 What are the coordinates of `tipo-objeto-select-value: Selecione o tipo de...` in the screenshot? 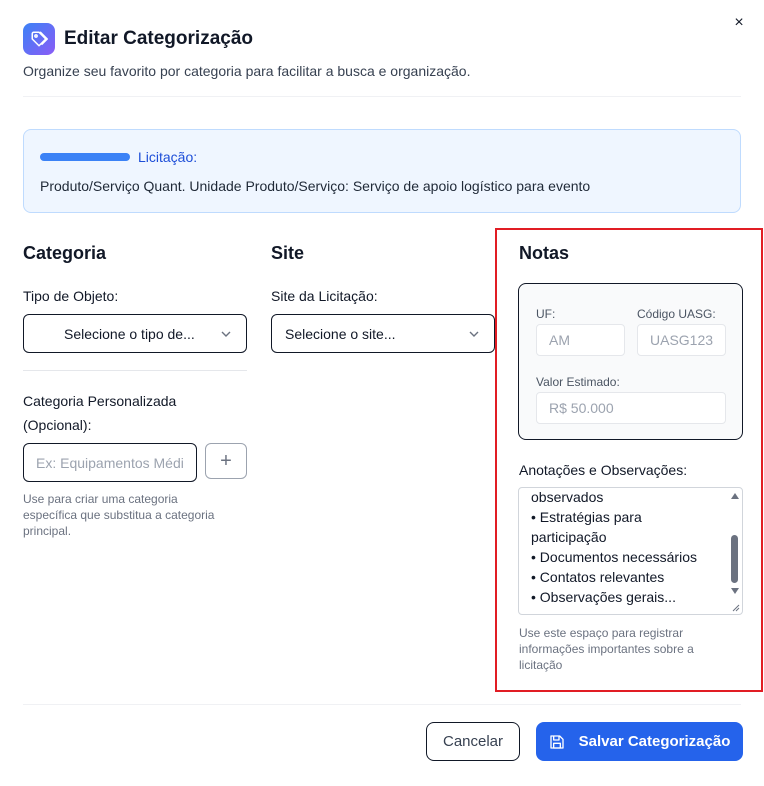 It's located at (129, 333).